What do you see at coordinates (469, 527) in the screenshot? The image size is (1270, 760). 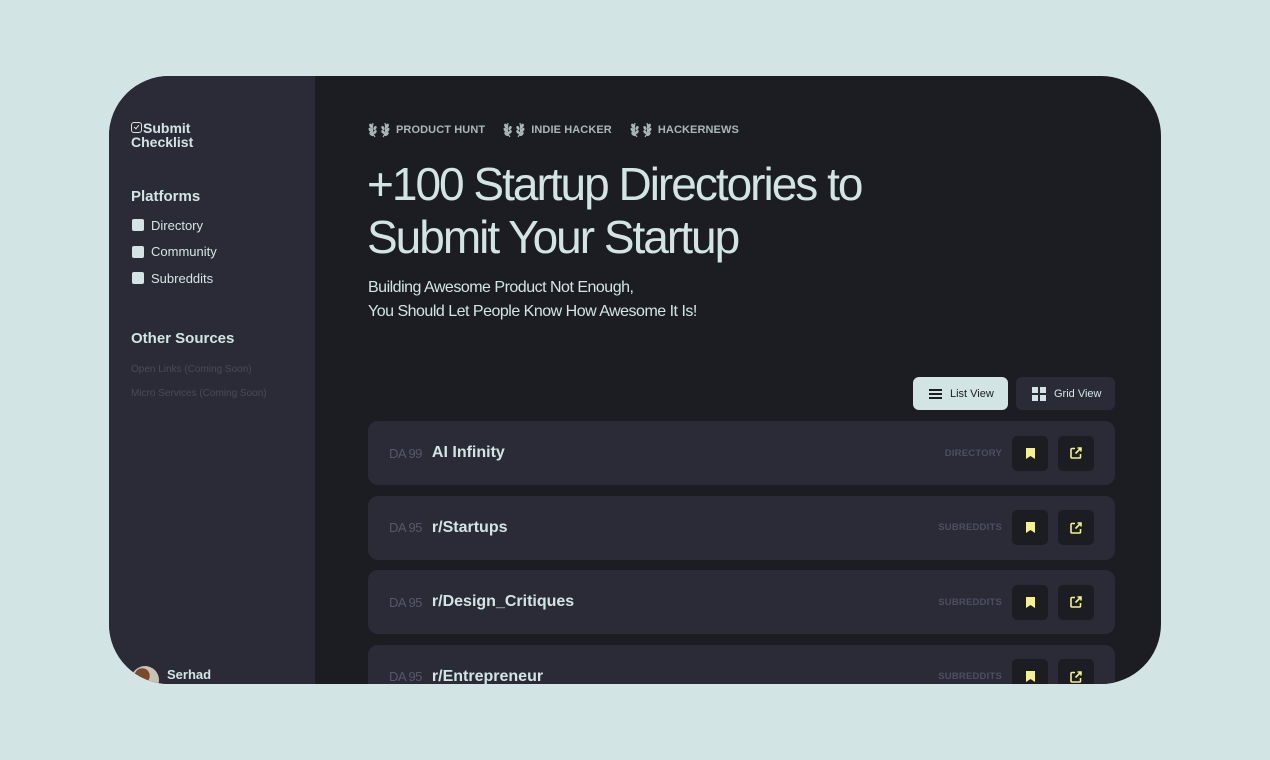 I see `item-name: r/Startups` at bounding box center [469, 527].